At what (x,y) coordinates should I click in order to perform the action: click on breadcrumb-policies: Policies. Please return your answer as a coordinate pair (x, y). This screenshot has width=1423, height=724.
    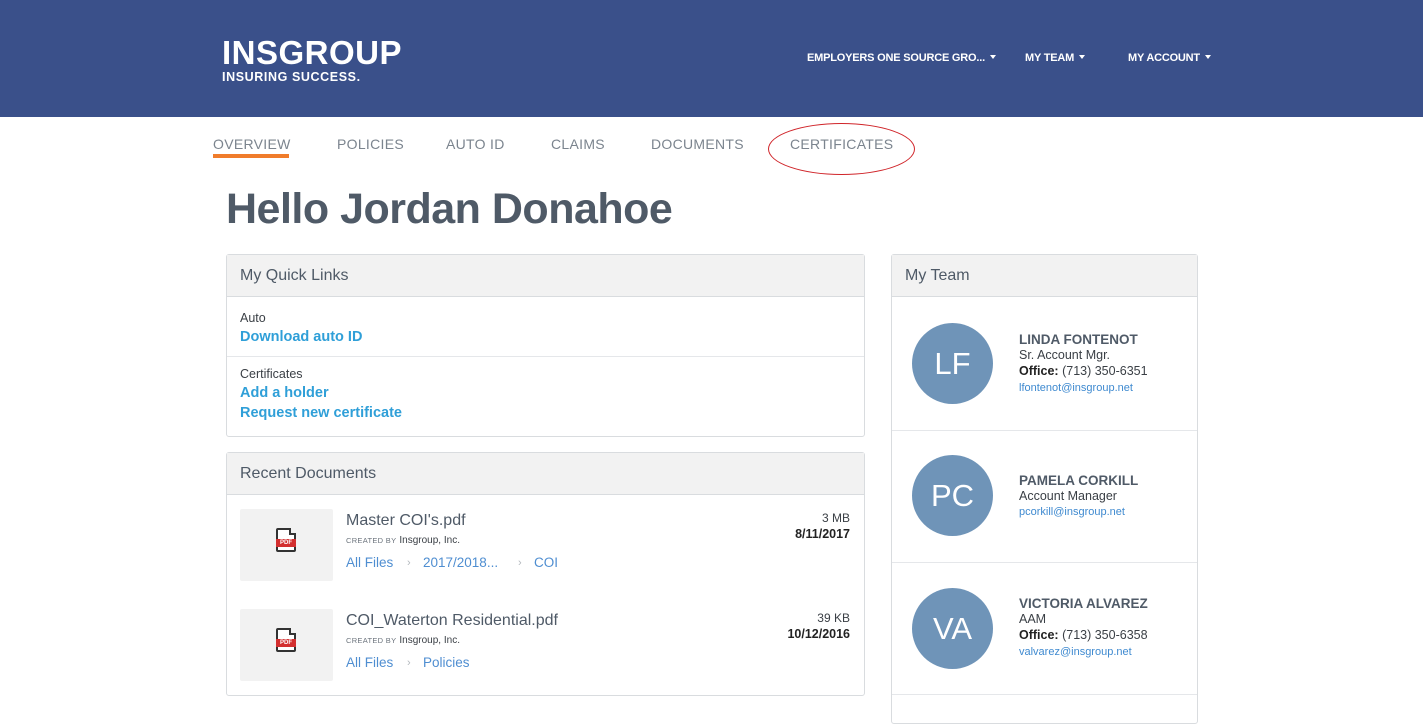
    Looking at the image, I should click on (446, 662).